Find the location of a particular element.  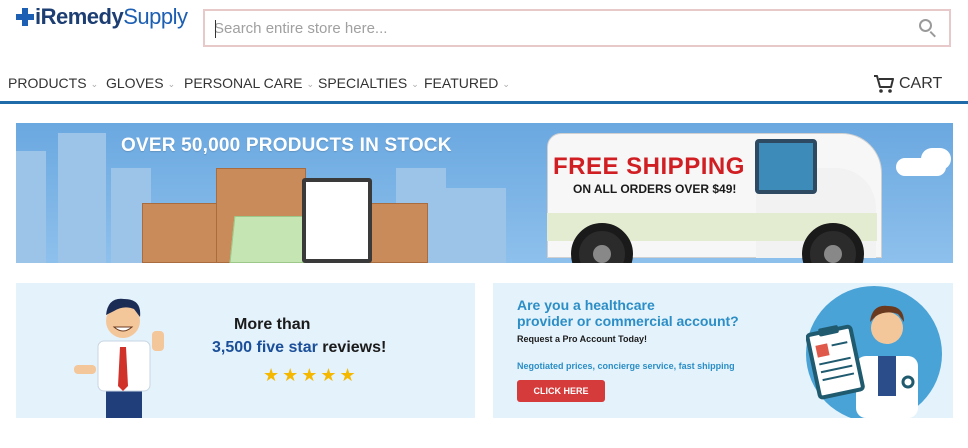

clipboard-illustration is located at coordinates (337, 220).